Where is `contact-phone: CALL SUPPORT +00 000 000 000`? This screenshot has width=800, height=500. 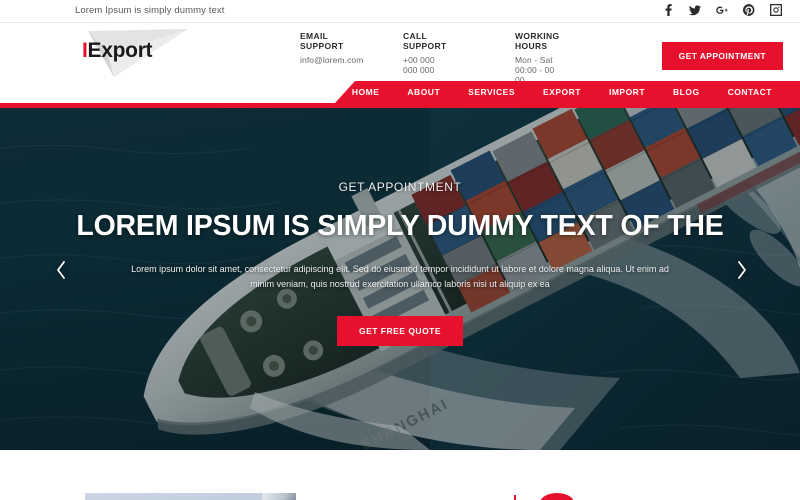
contact-phone: CALL SUPPORT +00 000 000 000 is located at coordinates (425, 53).